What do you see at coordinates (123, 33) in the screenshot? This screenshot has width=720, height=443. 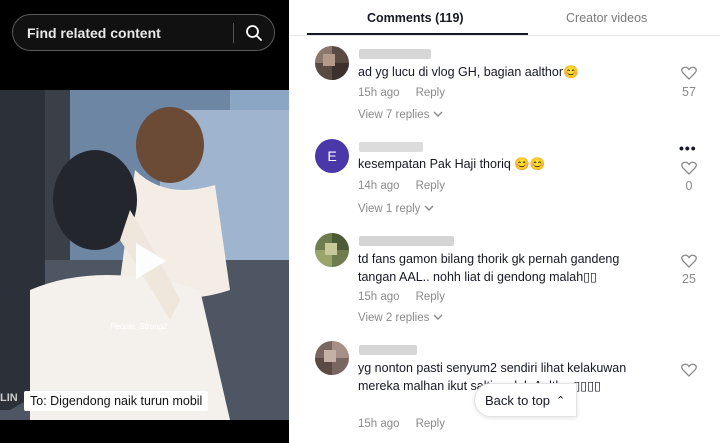 I see `related-search-label: Find related content` at bounding box center [123, 33].